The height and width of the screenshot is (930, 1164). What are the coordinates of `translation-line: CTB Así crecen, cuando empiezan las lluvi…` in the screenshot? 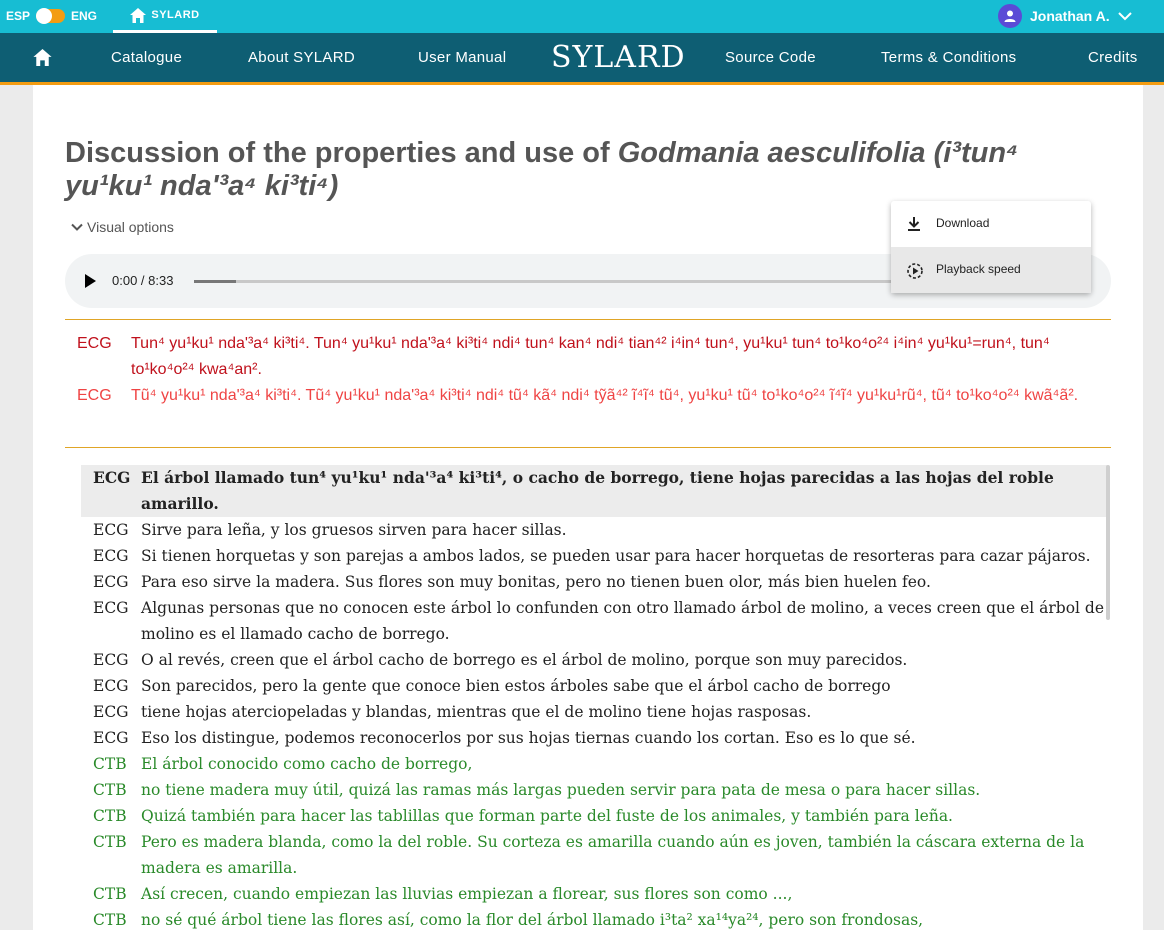 It's located at (594, 894).